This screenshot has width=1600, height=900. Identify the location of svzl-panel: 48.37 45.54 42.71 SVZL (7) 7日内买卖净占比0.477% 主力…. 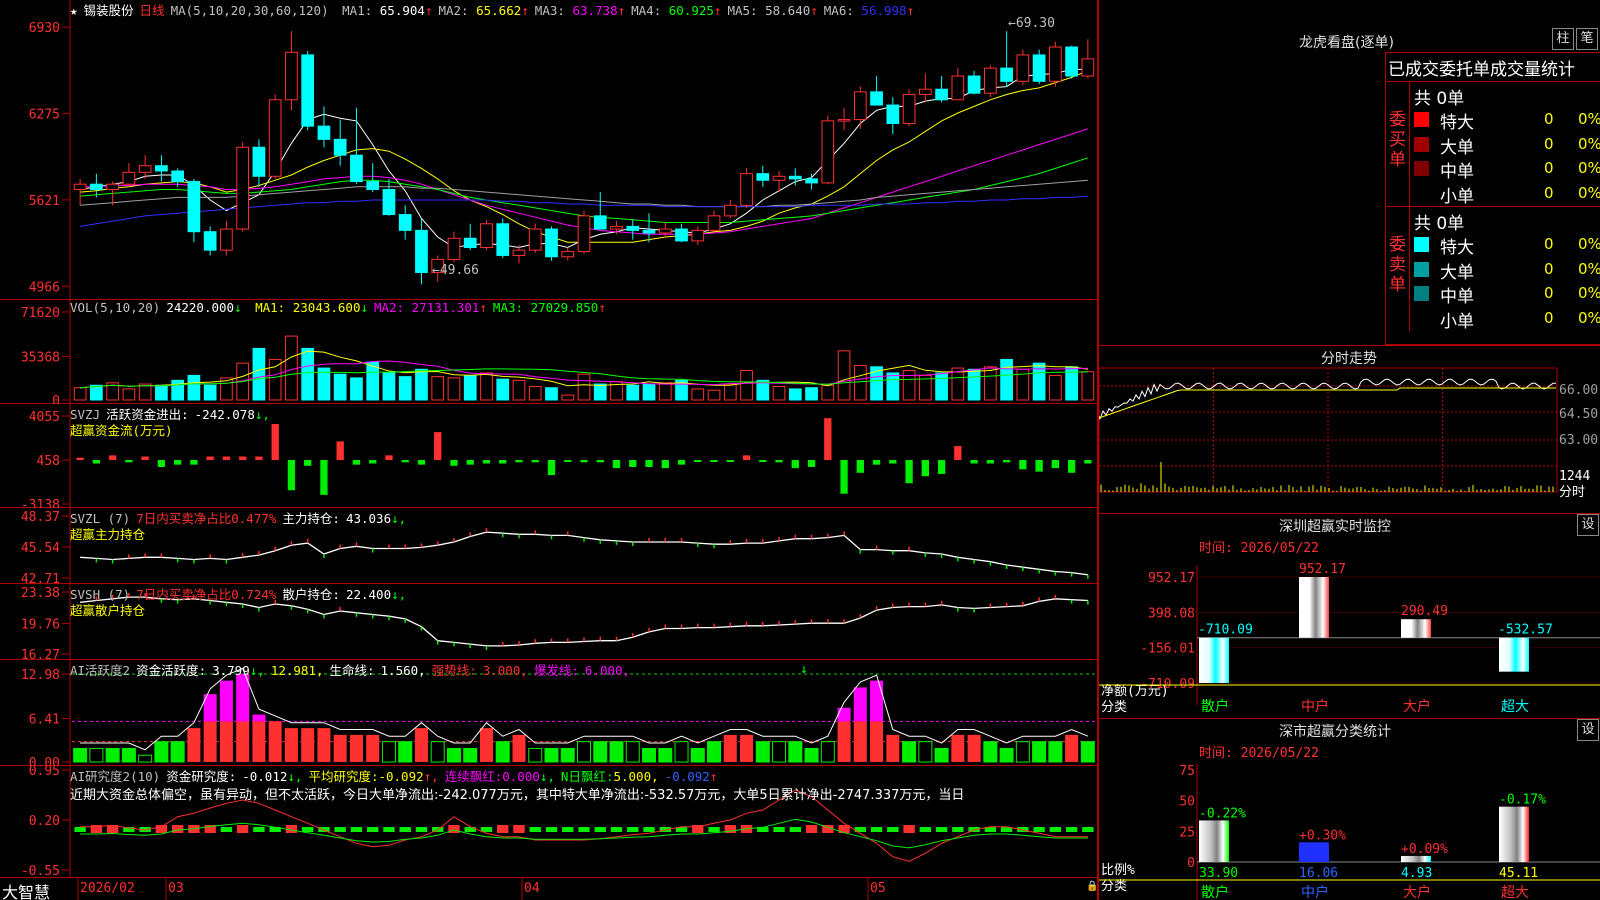
(549, 546).